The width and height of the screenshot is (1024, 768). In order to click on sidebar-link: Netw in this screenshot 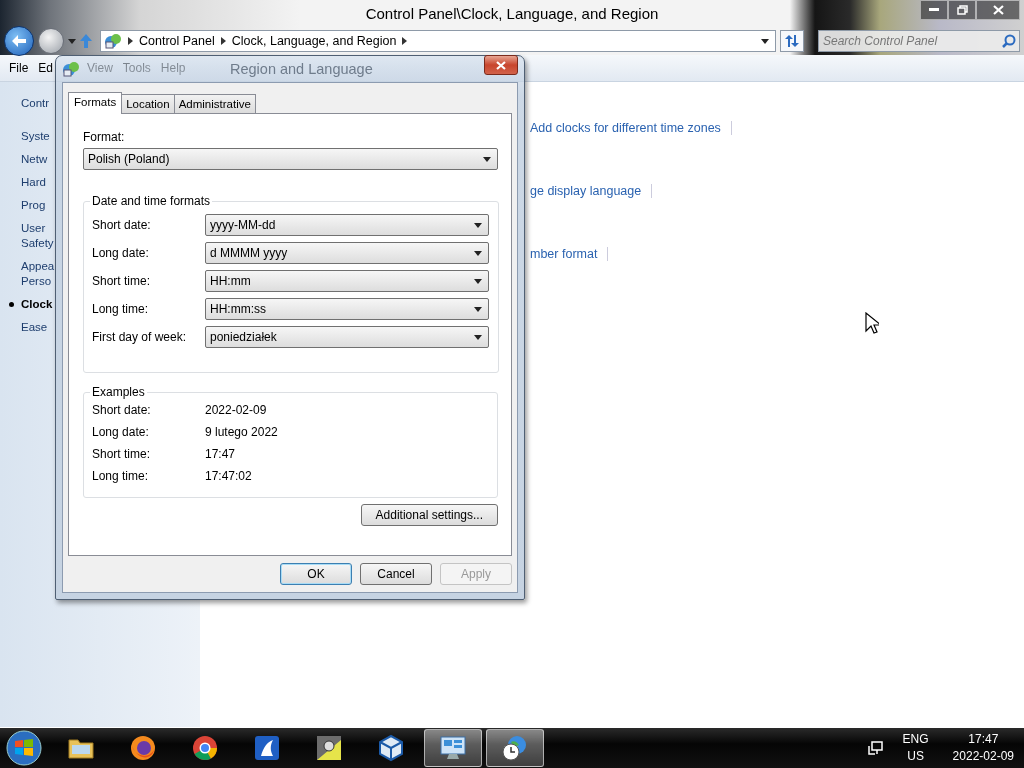, I will do `click(34, 159)`.